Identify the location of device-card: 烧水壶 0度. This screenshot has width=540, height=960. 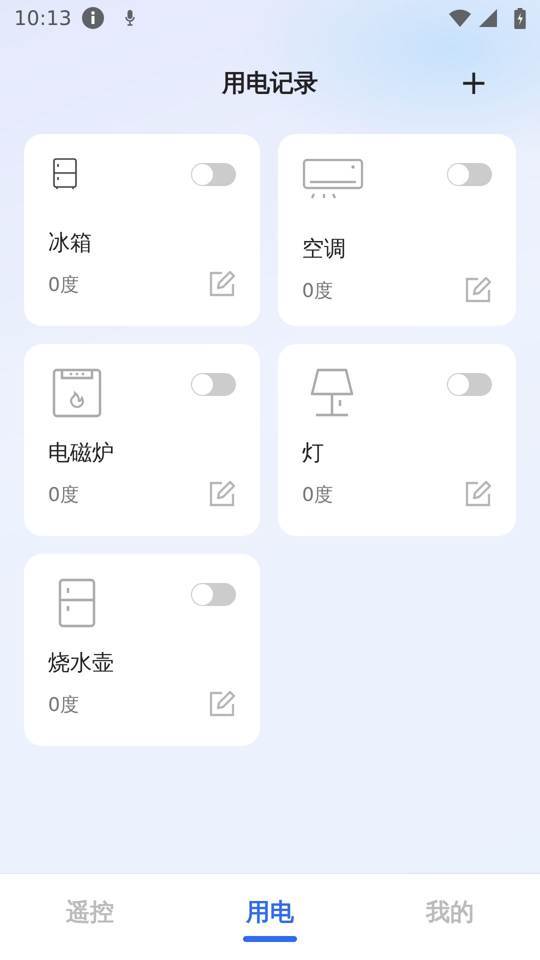
(142, 650).